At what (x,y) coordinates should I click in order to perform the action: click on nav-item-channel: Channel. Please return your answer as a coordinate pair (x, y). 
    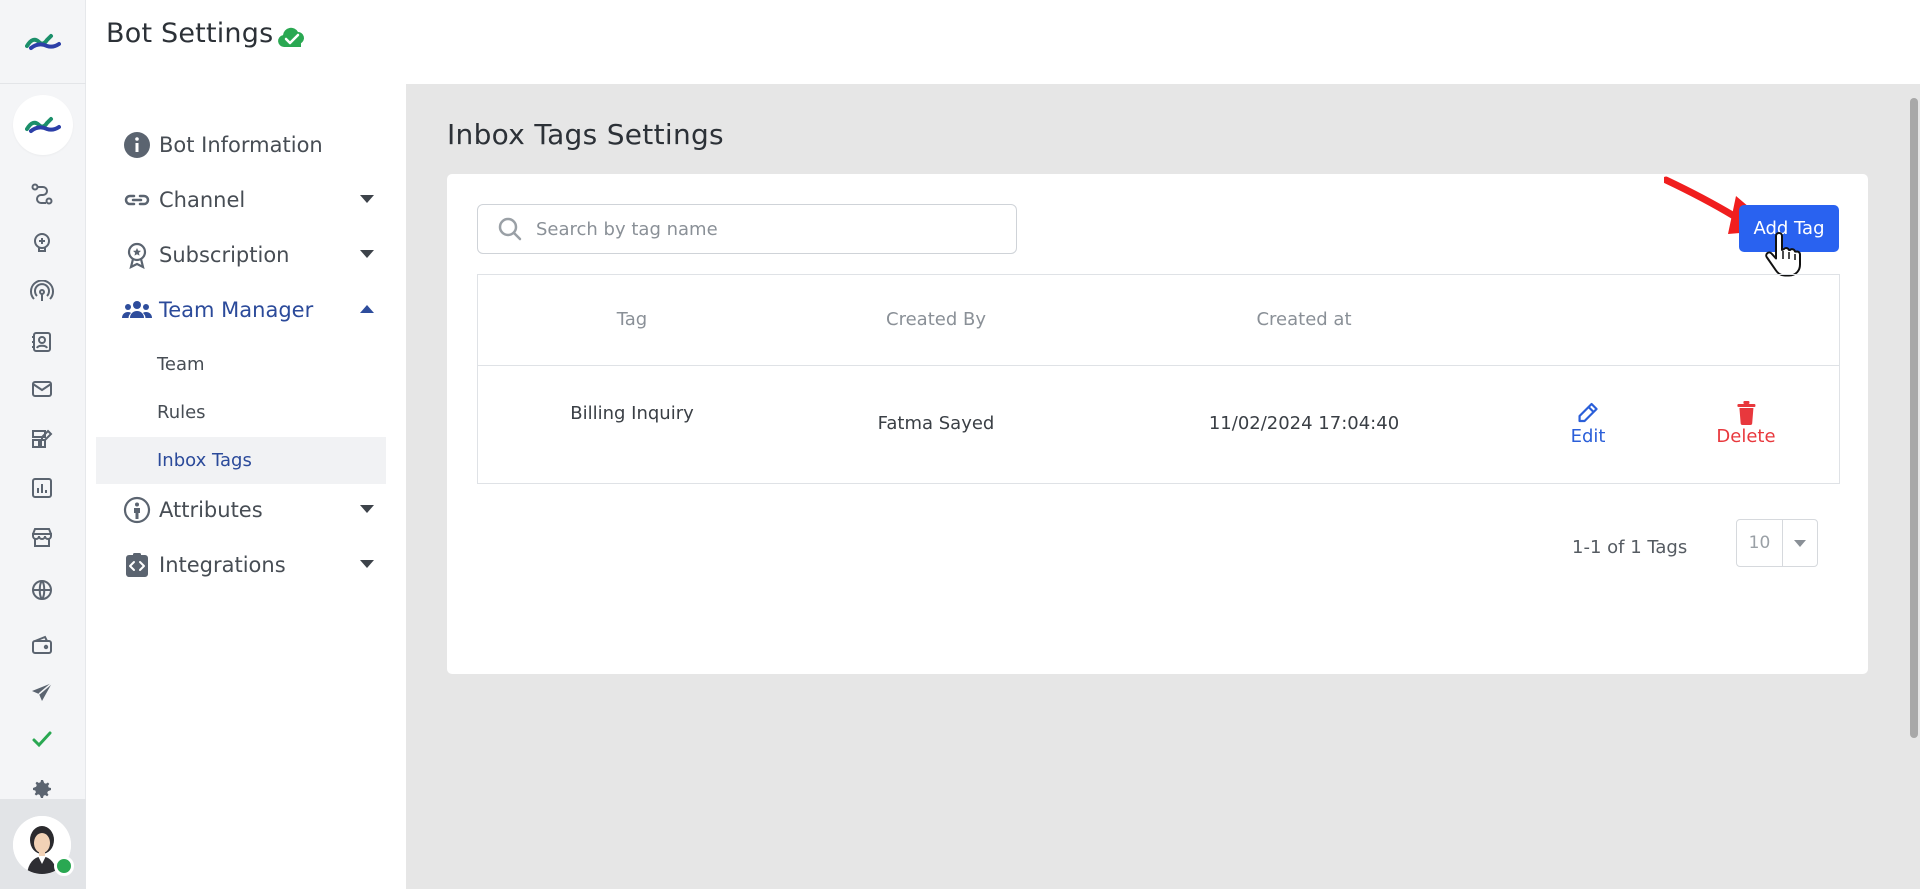
    Looking at the image, I should click on (246, 200).